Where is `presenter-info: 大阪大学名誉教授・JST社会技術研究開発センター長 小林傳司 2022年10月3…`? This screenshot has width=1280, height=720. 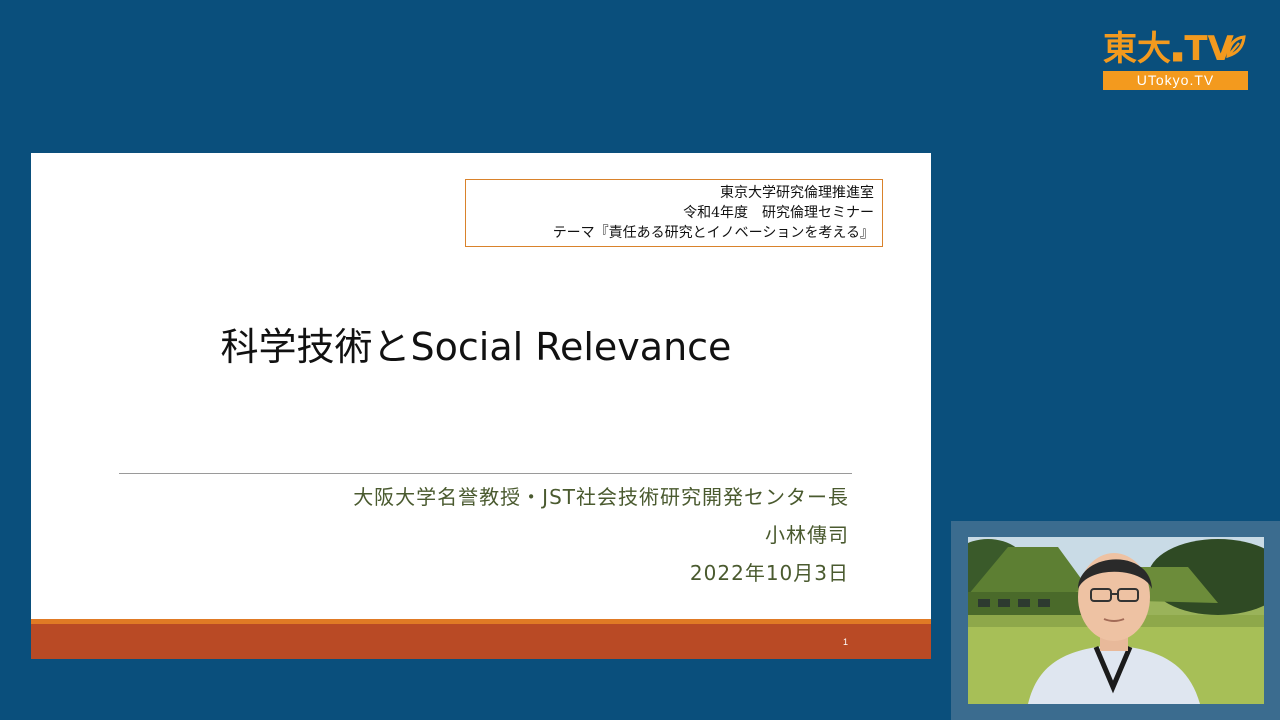
presenter-info: 大阪大学名誉教授・JST社会技術研究開発センター長 小林傳司 2022年10月3… is located at coordinates (601, 535).